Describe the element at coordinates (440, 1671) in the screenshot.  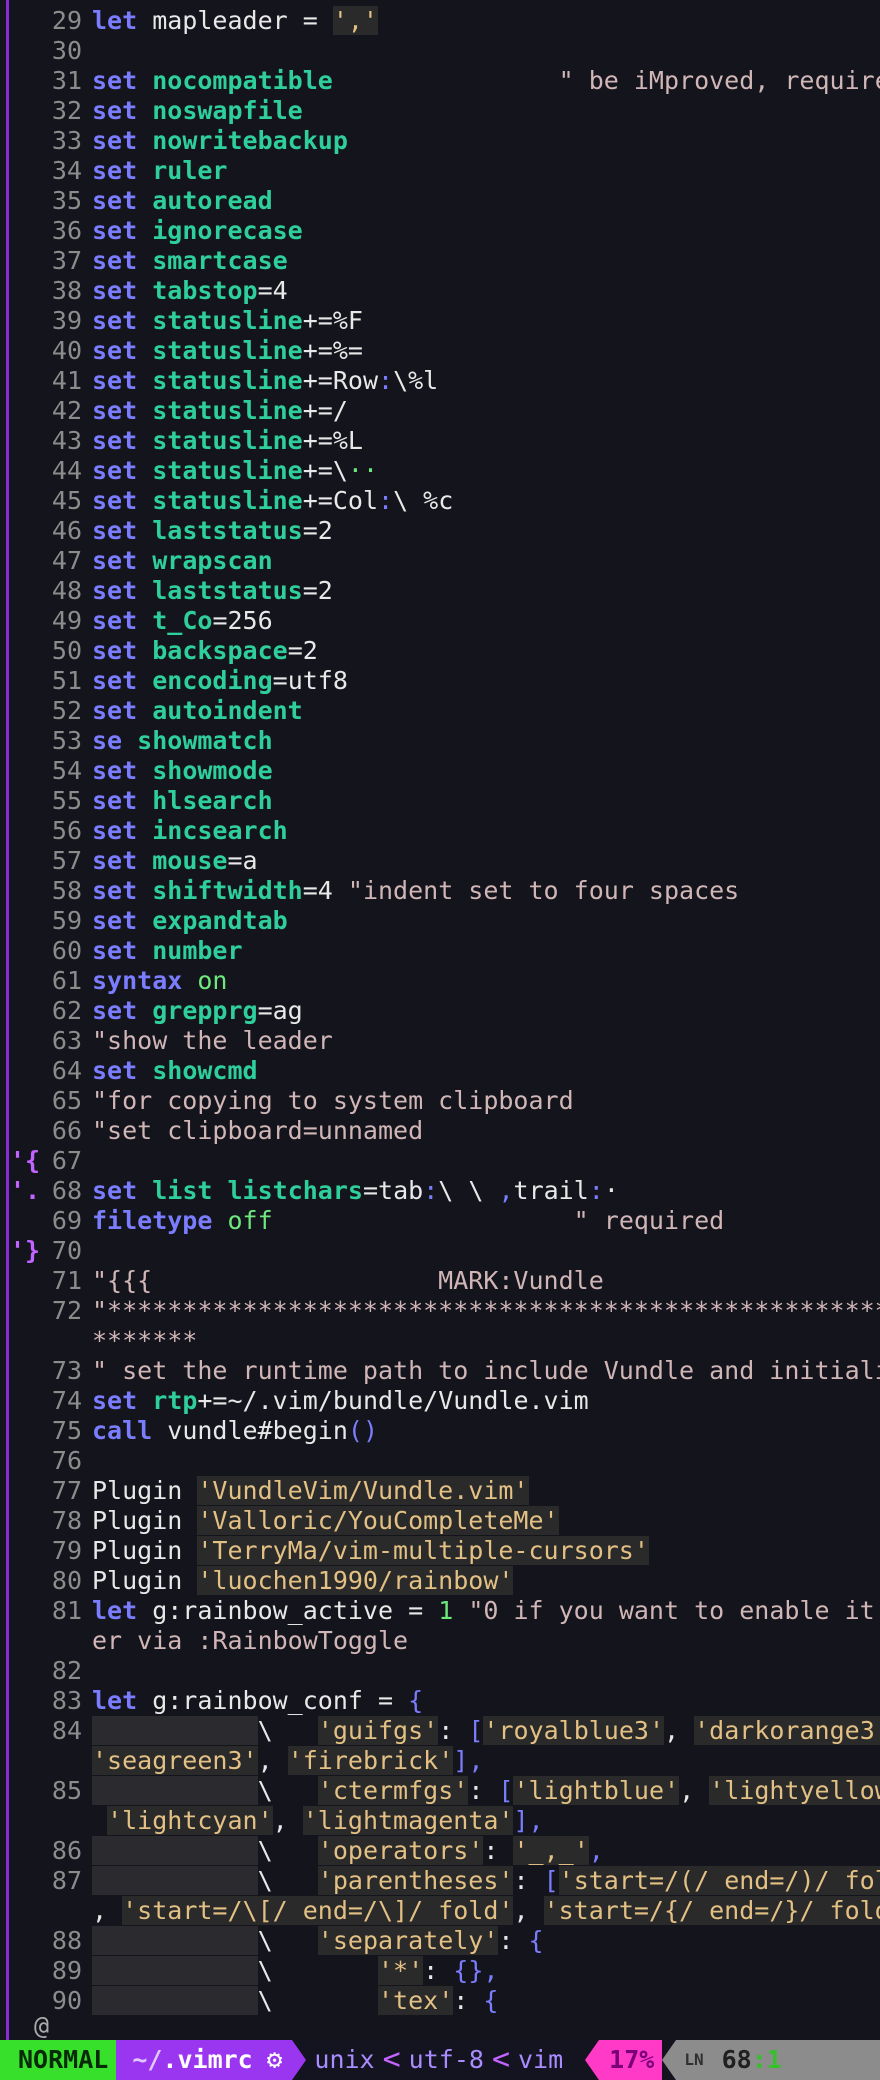
I see `code-line: 82` at that location.